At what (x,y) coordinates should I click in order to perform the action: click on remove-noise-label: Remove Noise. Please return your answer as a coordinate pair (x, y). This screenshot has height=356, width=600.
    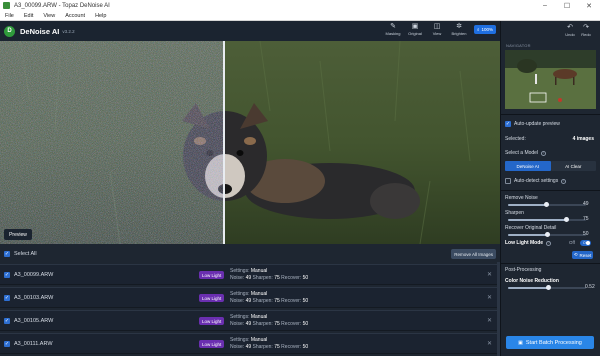
    Looking at the image, I should click on (521, 198).